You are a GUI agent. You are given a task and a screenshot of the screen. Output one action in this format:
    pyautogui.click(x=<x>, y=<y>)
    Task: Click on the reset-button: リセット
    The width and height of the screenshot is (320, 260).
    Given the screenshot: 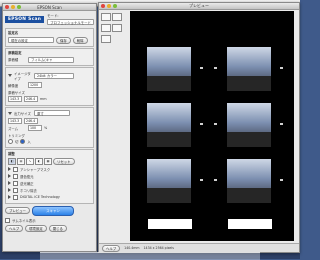 What is the action you would take?
    pyautogui.click(x=64, y=161)
    